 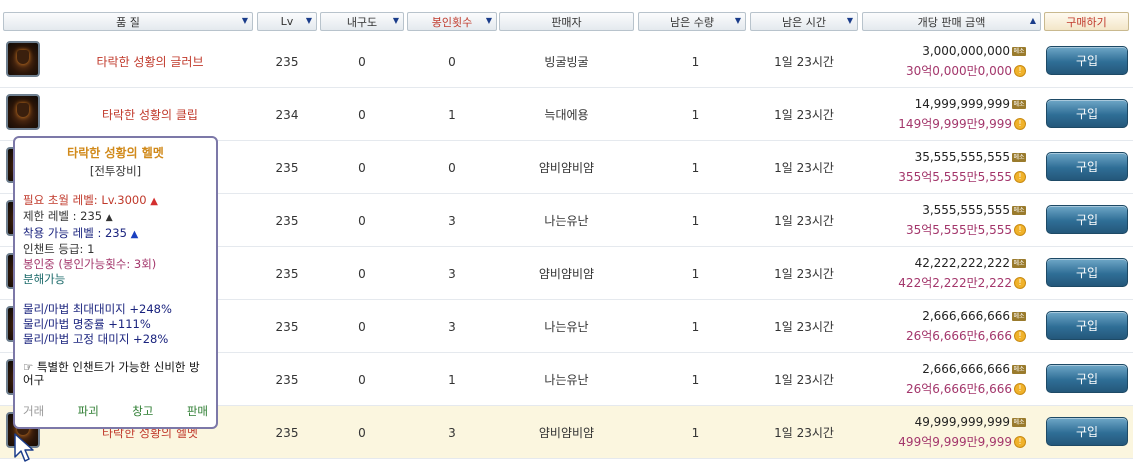 I want to click on header-quality: 품 질 ▼, so click(x=128, y=21).